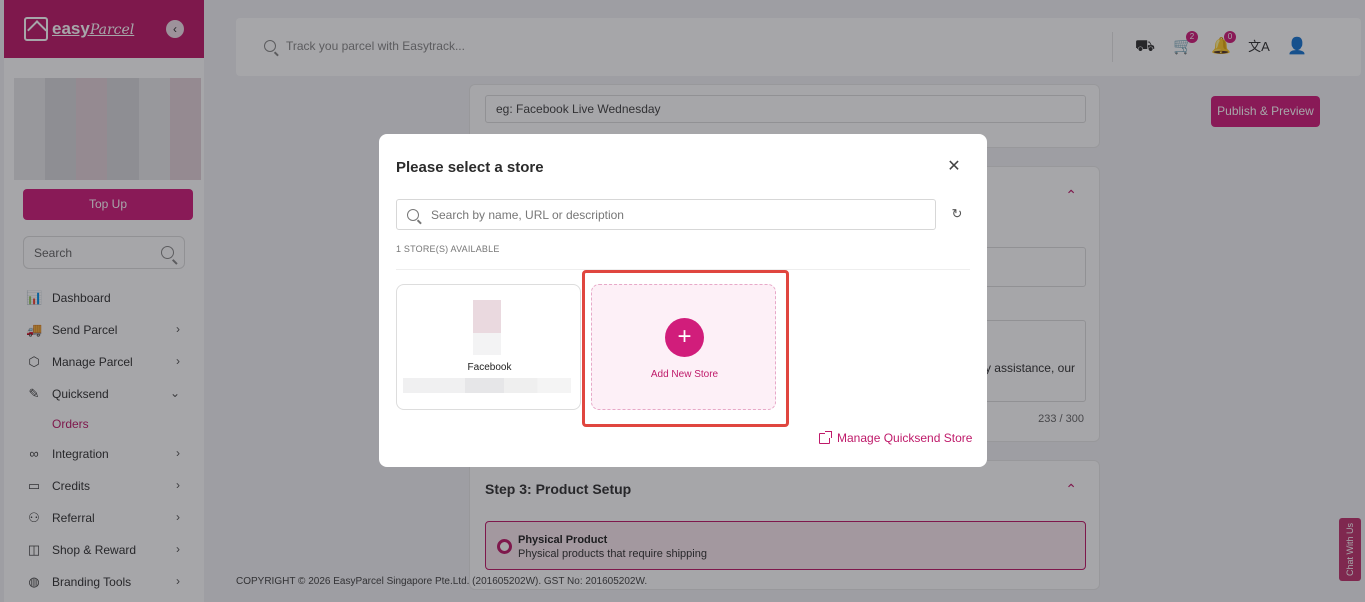 The width and height of the screenshot is (1365, 602). I want to click on store-thumbnail, so click(487, 327).